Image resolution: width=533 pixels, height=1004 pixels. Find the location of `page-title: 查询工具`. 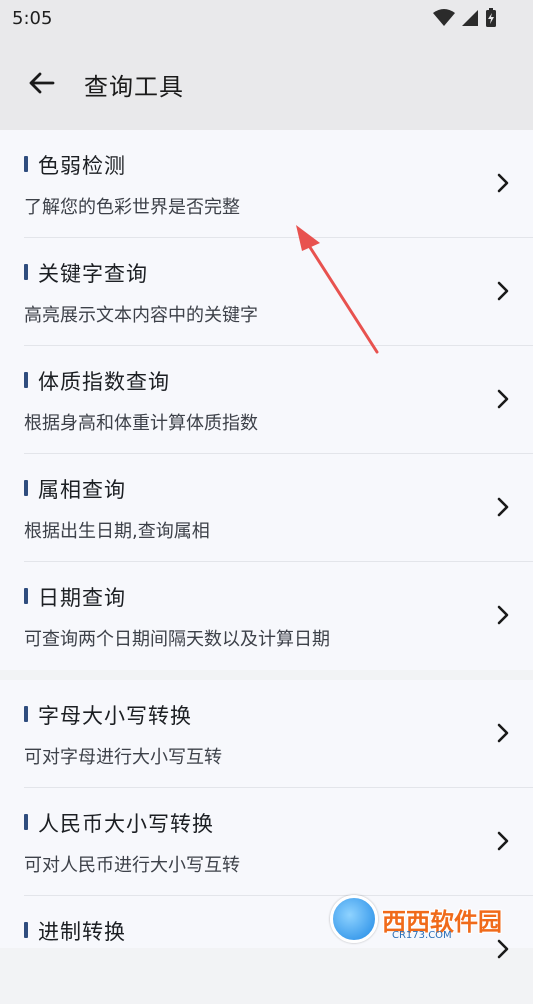

page-title: 查询工具 is located at coordinates (134, 87).